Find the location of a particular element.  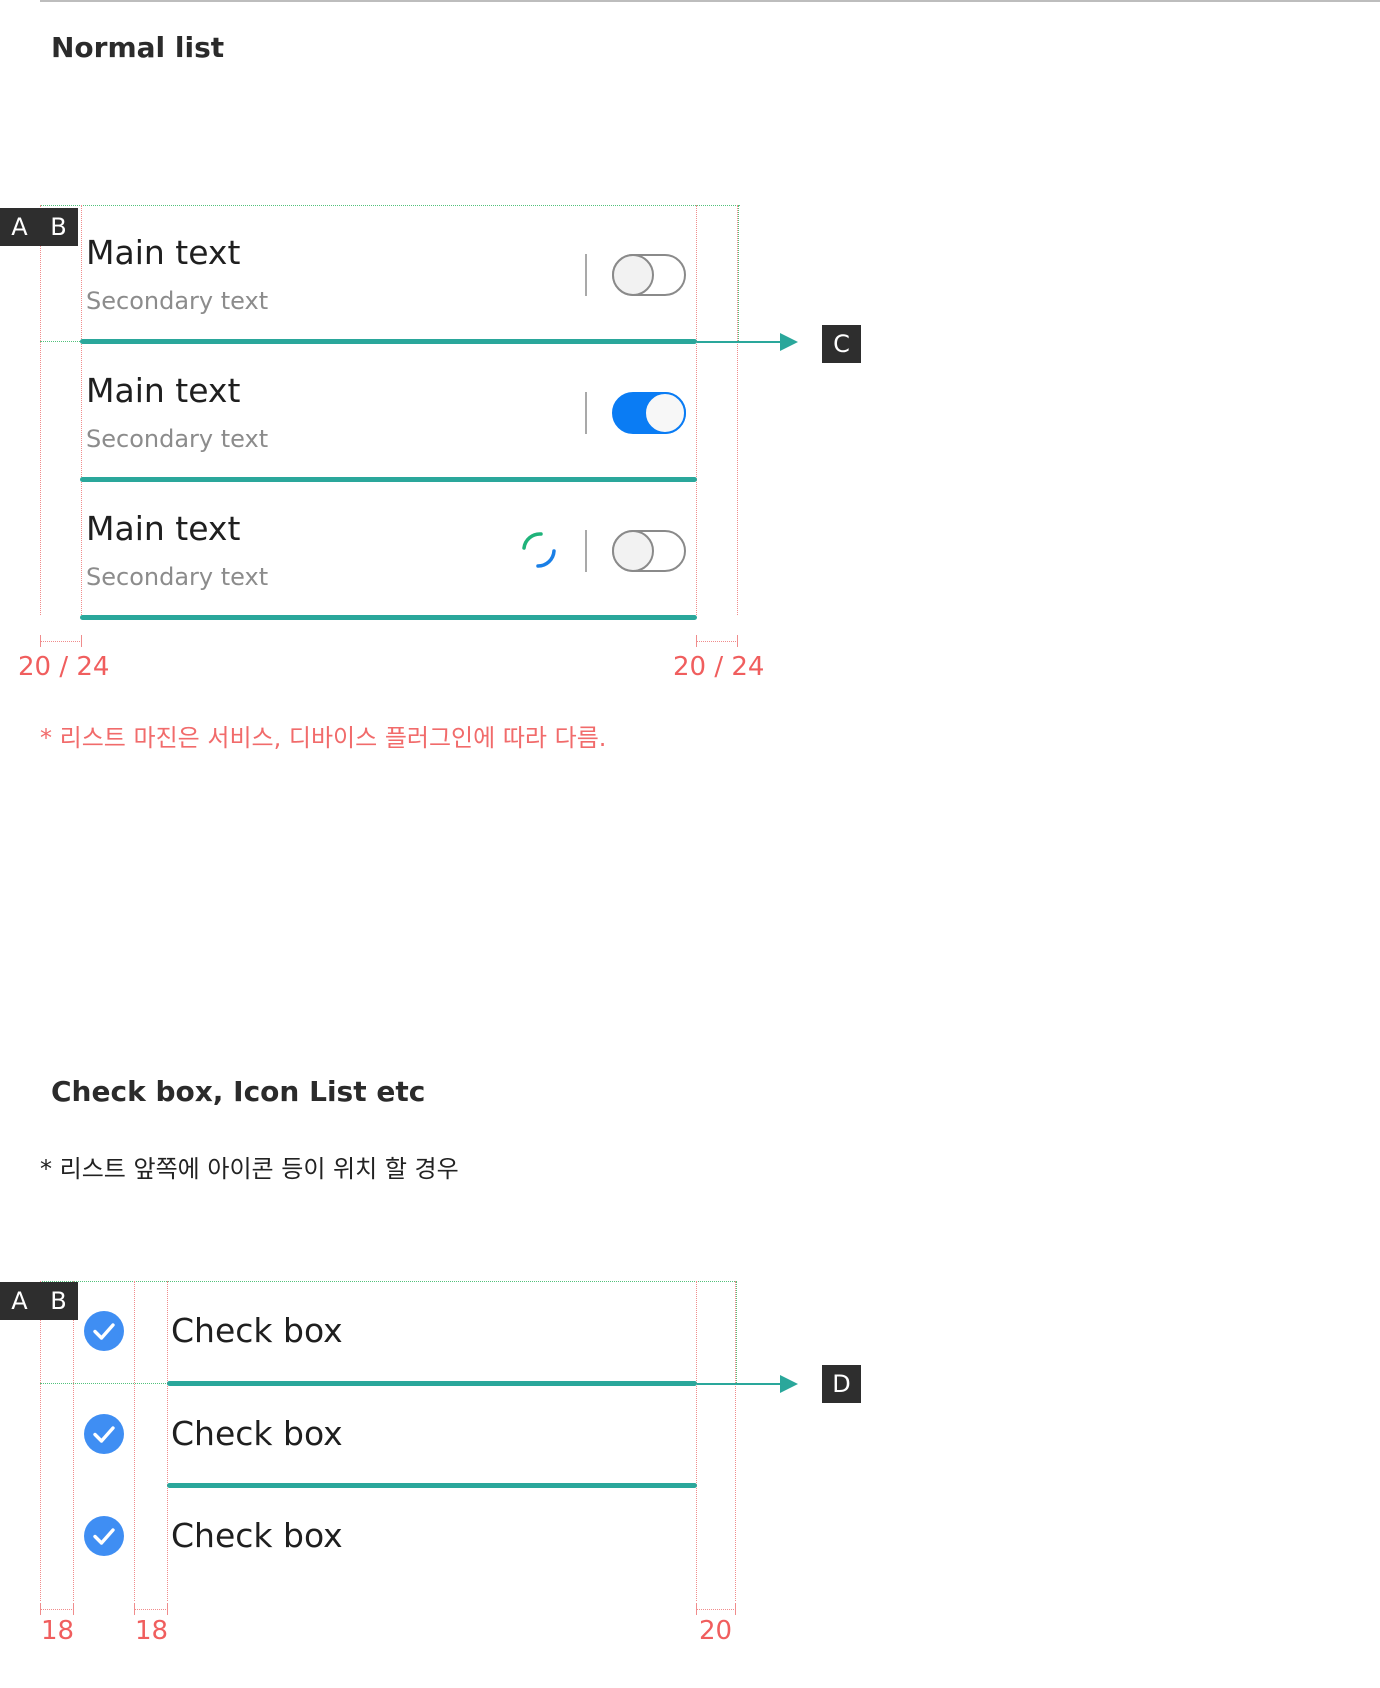

dim-line-right is located at coordinates (717, 641).